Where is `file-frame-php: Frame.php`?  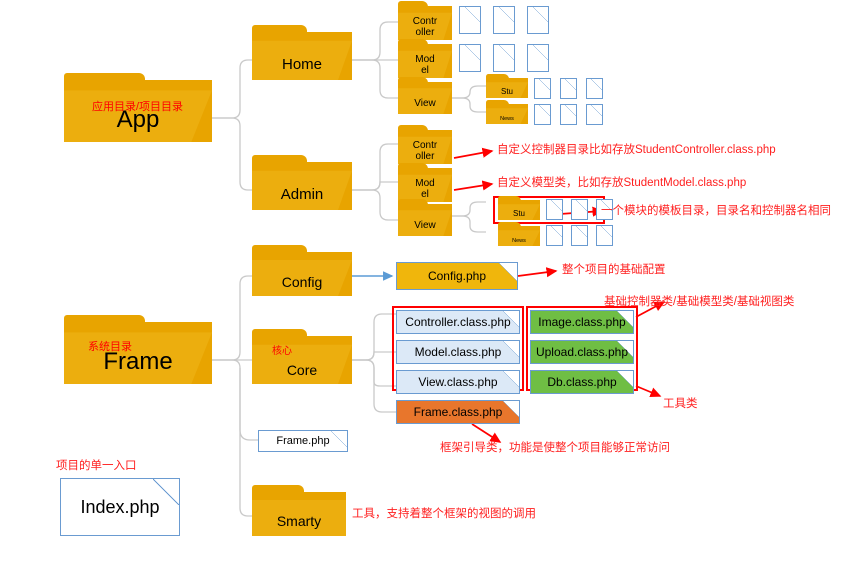 file-frame-php: Frame.php is located at coordinates (303, 441).